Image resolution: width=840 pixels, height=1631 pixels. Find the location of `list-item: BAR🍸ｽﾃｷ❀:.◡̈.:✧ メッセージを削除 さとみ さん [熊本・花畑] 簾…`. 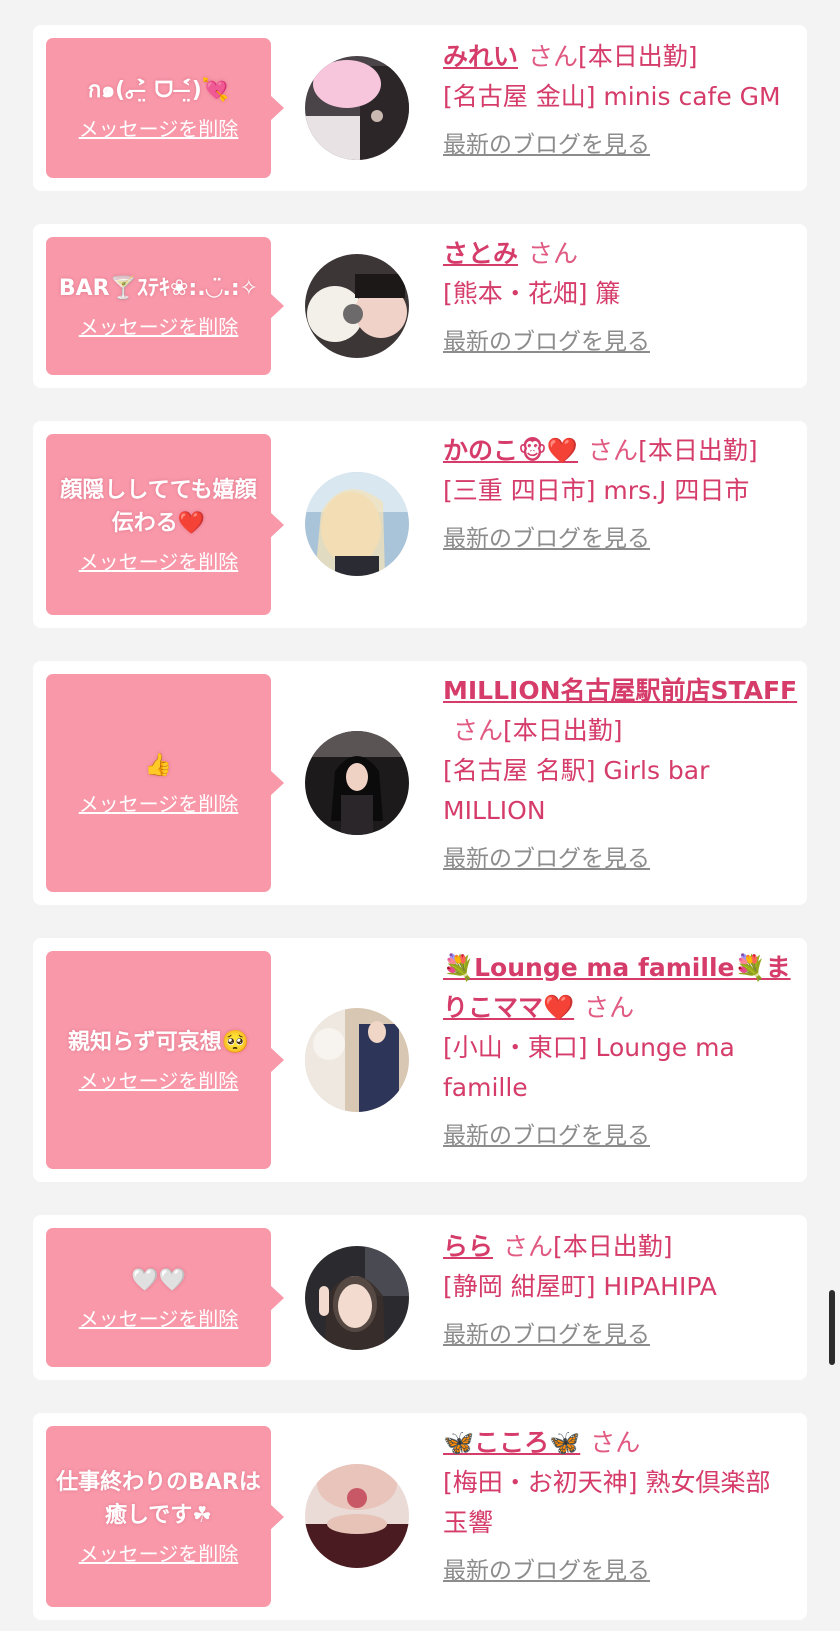

list-item: BAR🍸ｽﾃｷ❀:.◡̈.:✧ メッセージを削除 さとみ さん [熊本・花畑] 簾… is located at coordinates (420, 306).